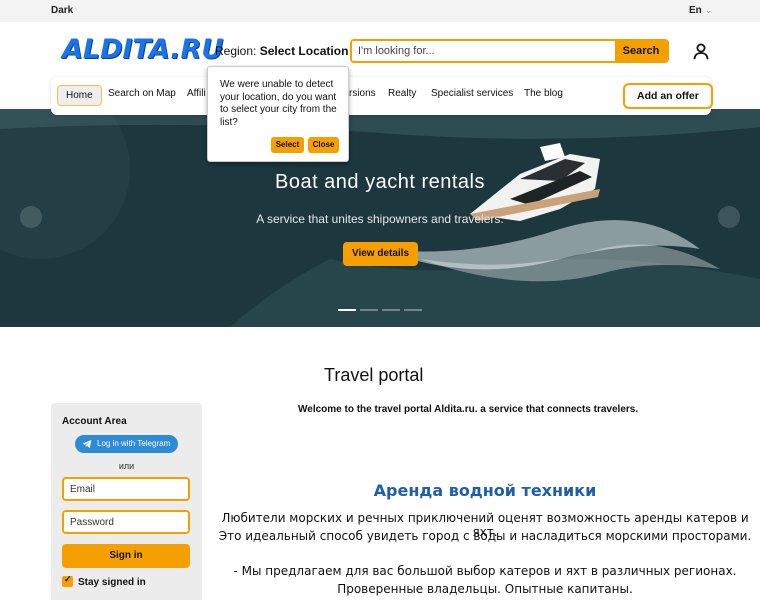 The width and height of the screenshot is (760, 600). I want to click on slider-dots, so click(380, 310).